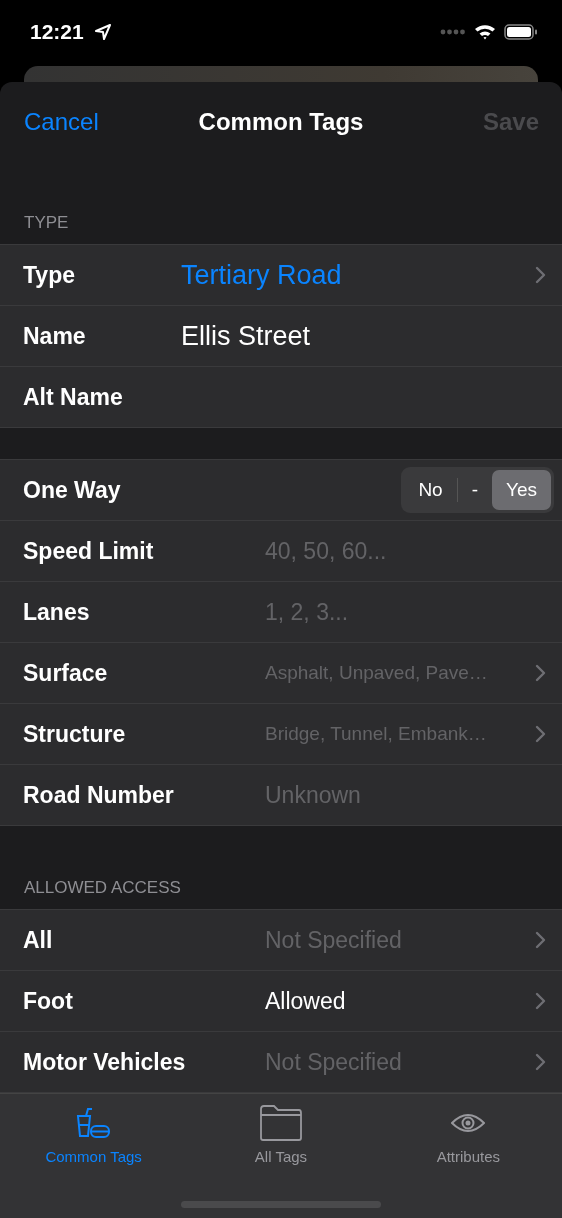 The image size is (562, 1218). What do you see at coordinates (61, 121) in the screenshot?
I see `cancel-button: Cancel` at bounding box center [61, 121].